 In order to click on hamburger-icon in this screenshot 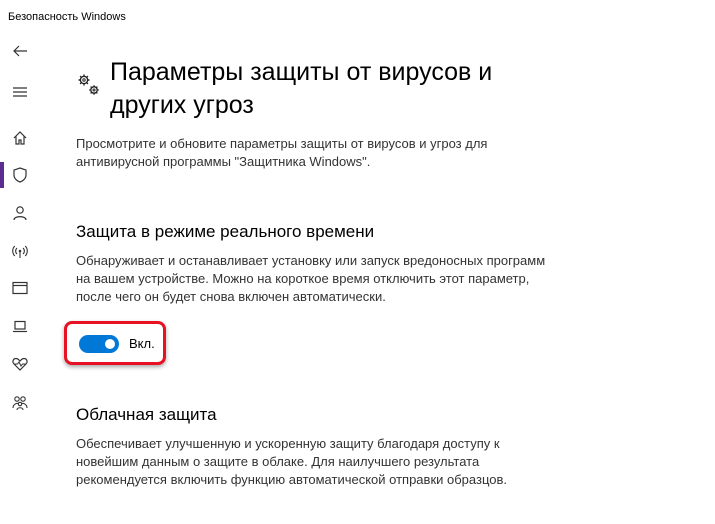, I will do `click(20, 92)`.